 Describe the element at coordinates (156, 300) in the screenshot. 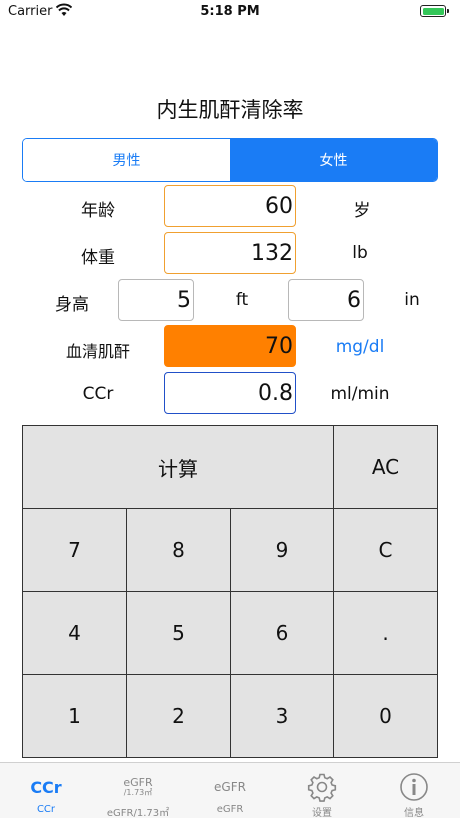

I see `height-feet-input: 5` at that location.